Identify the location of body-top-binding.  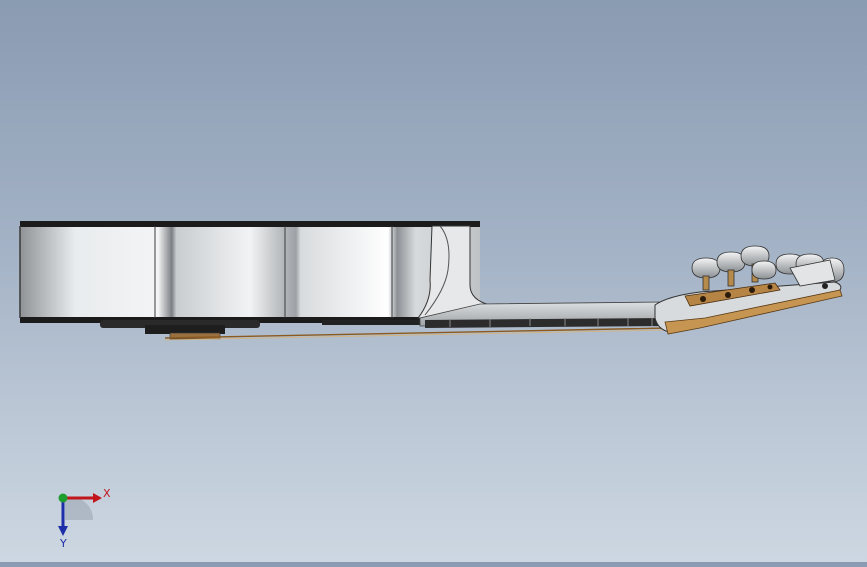
(250, 224).